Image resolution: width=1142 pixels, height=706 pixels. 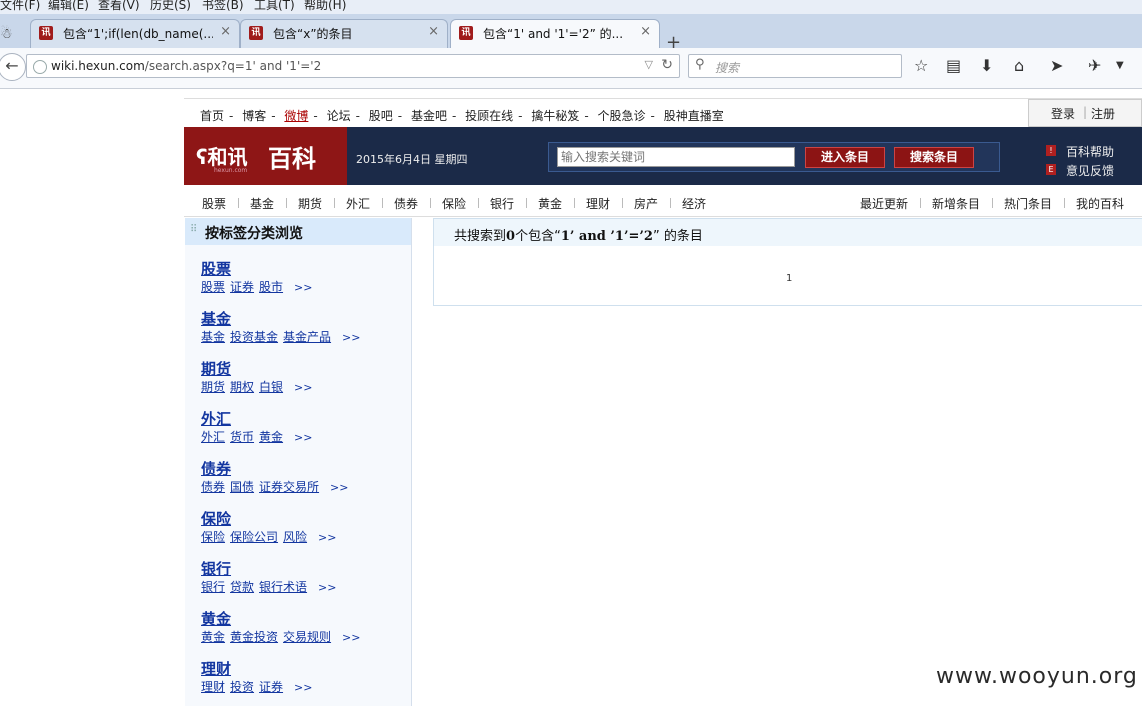 I want to click on wiki-search-input, so click(x=676, y=157).